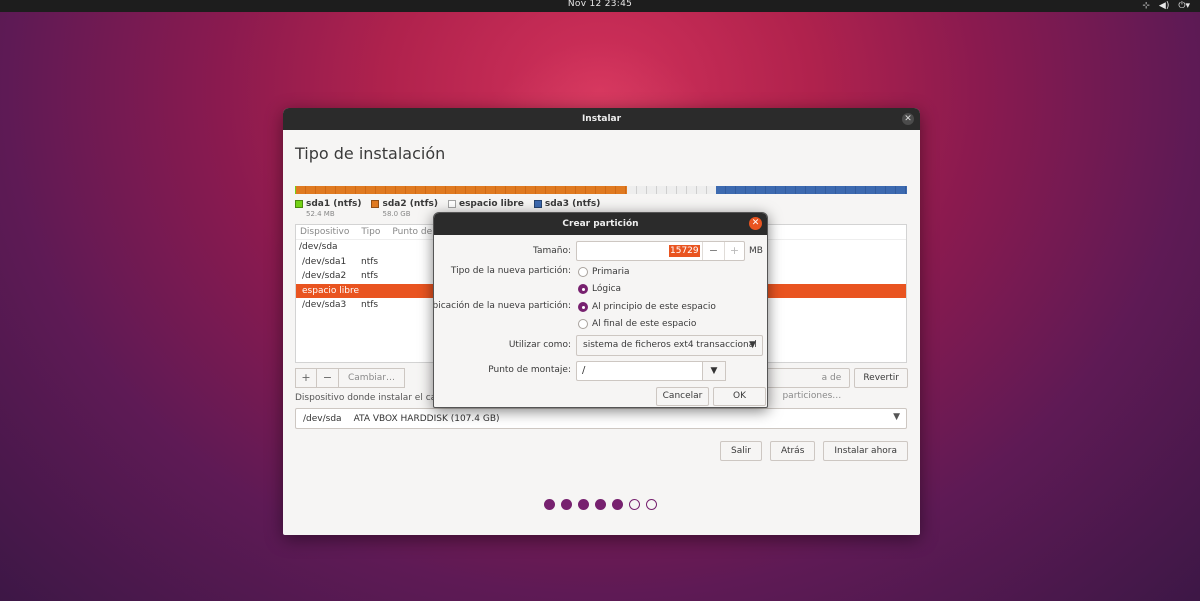 This screenshot has height=601, width=1200. What do you see at coordinates (639, 371) in the screenshot?
I see `mount-point-input: /` at bounding box center [639, 371].